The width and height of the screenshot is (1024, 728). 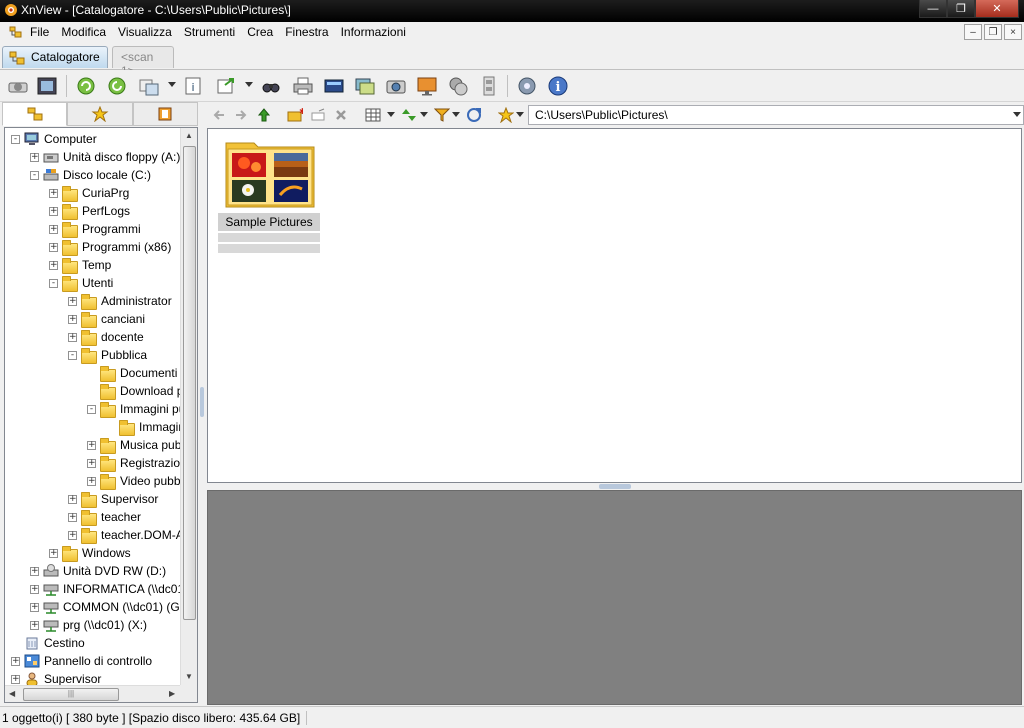 I want to click on back-icon, so click(x=219, y=115).